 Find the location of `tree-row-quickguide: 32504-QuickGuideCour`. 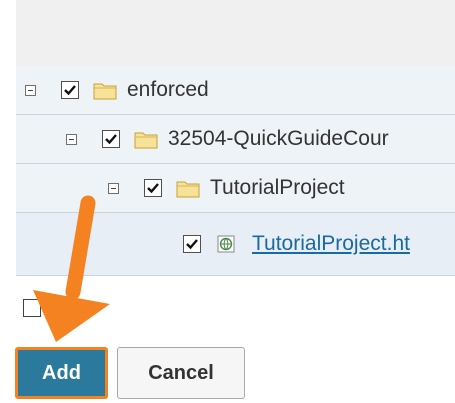

tree-row-quickguide: 32504-QuickGuideCour is located at coordinates (235, 139).